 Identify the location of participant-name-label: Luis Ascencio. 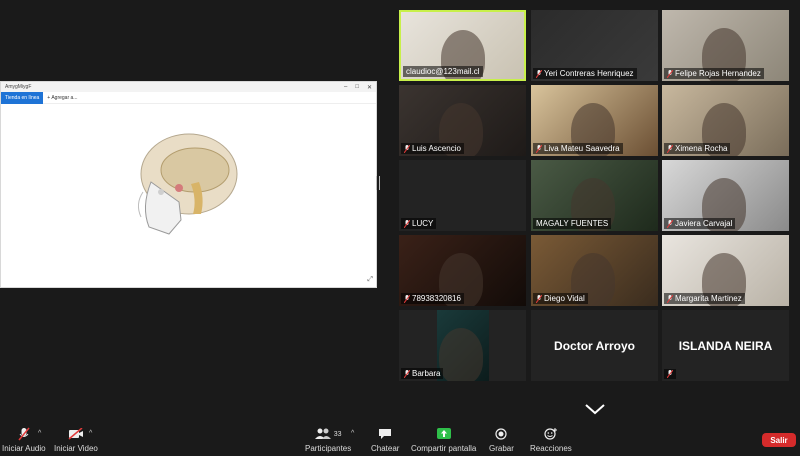
(432, 148).